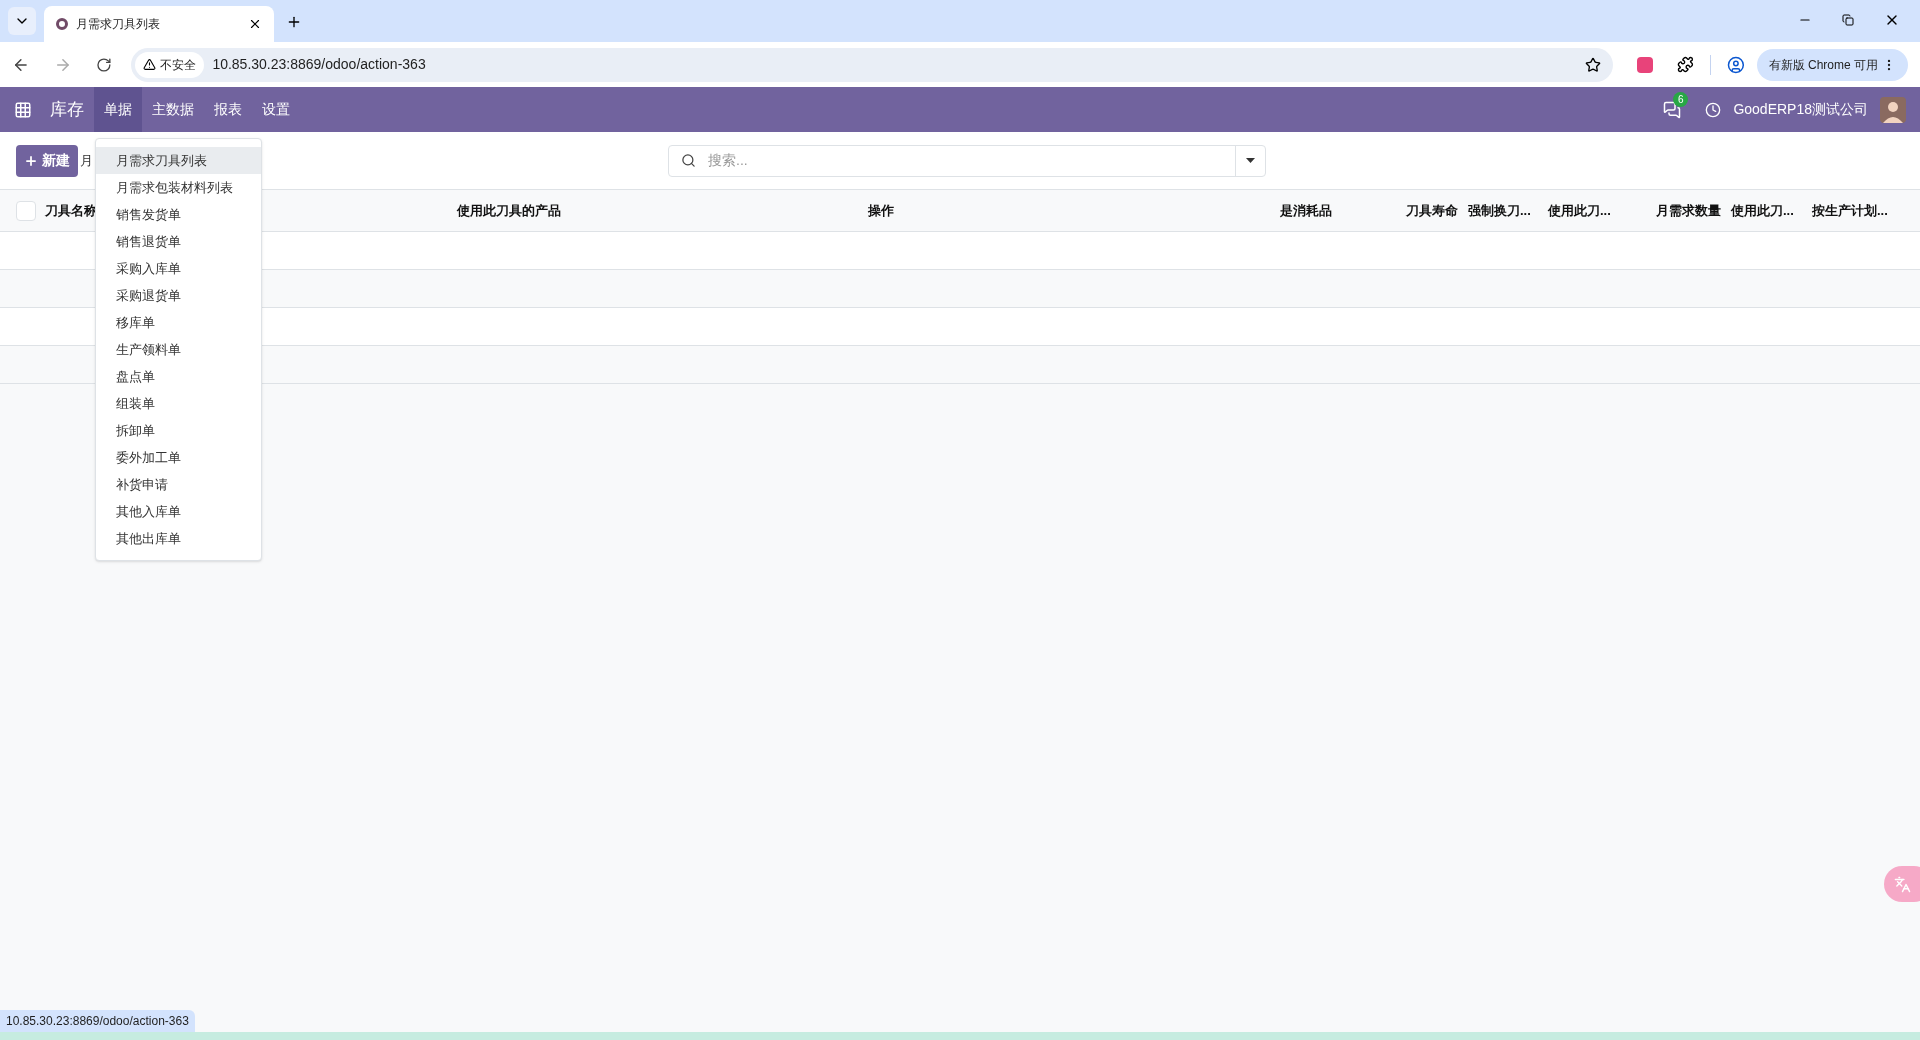 The width and height of the screenshot is (1920, 1040). I want to click on security-chip: 不安全, so click(170, 64).